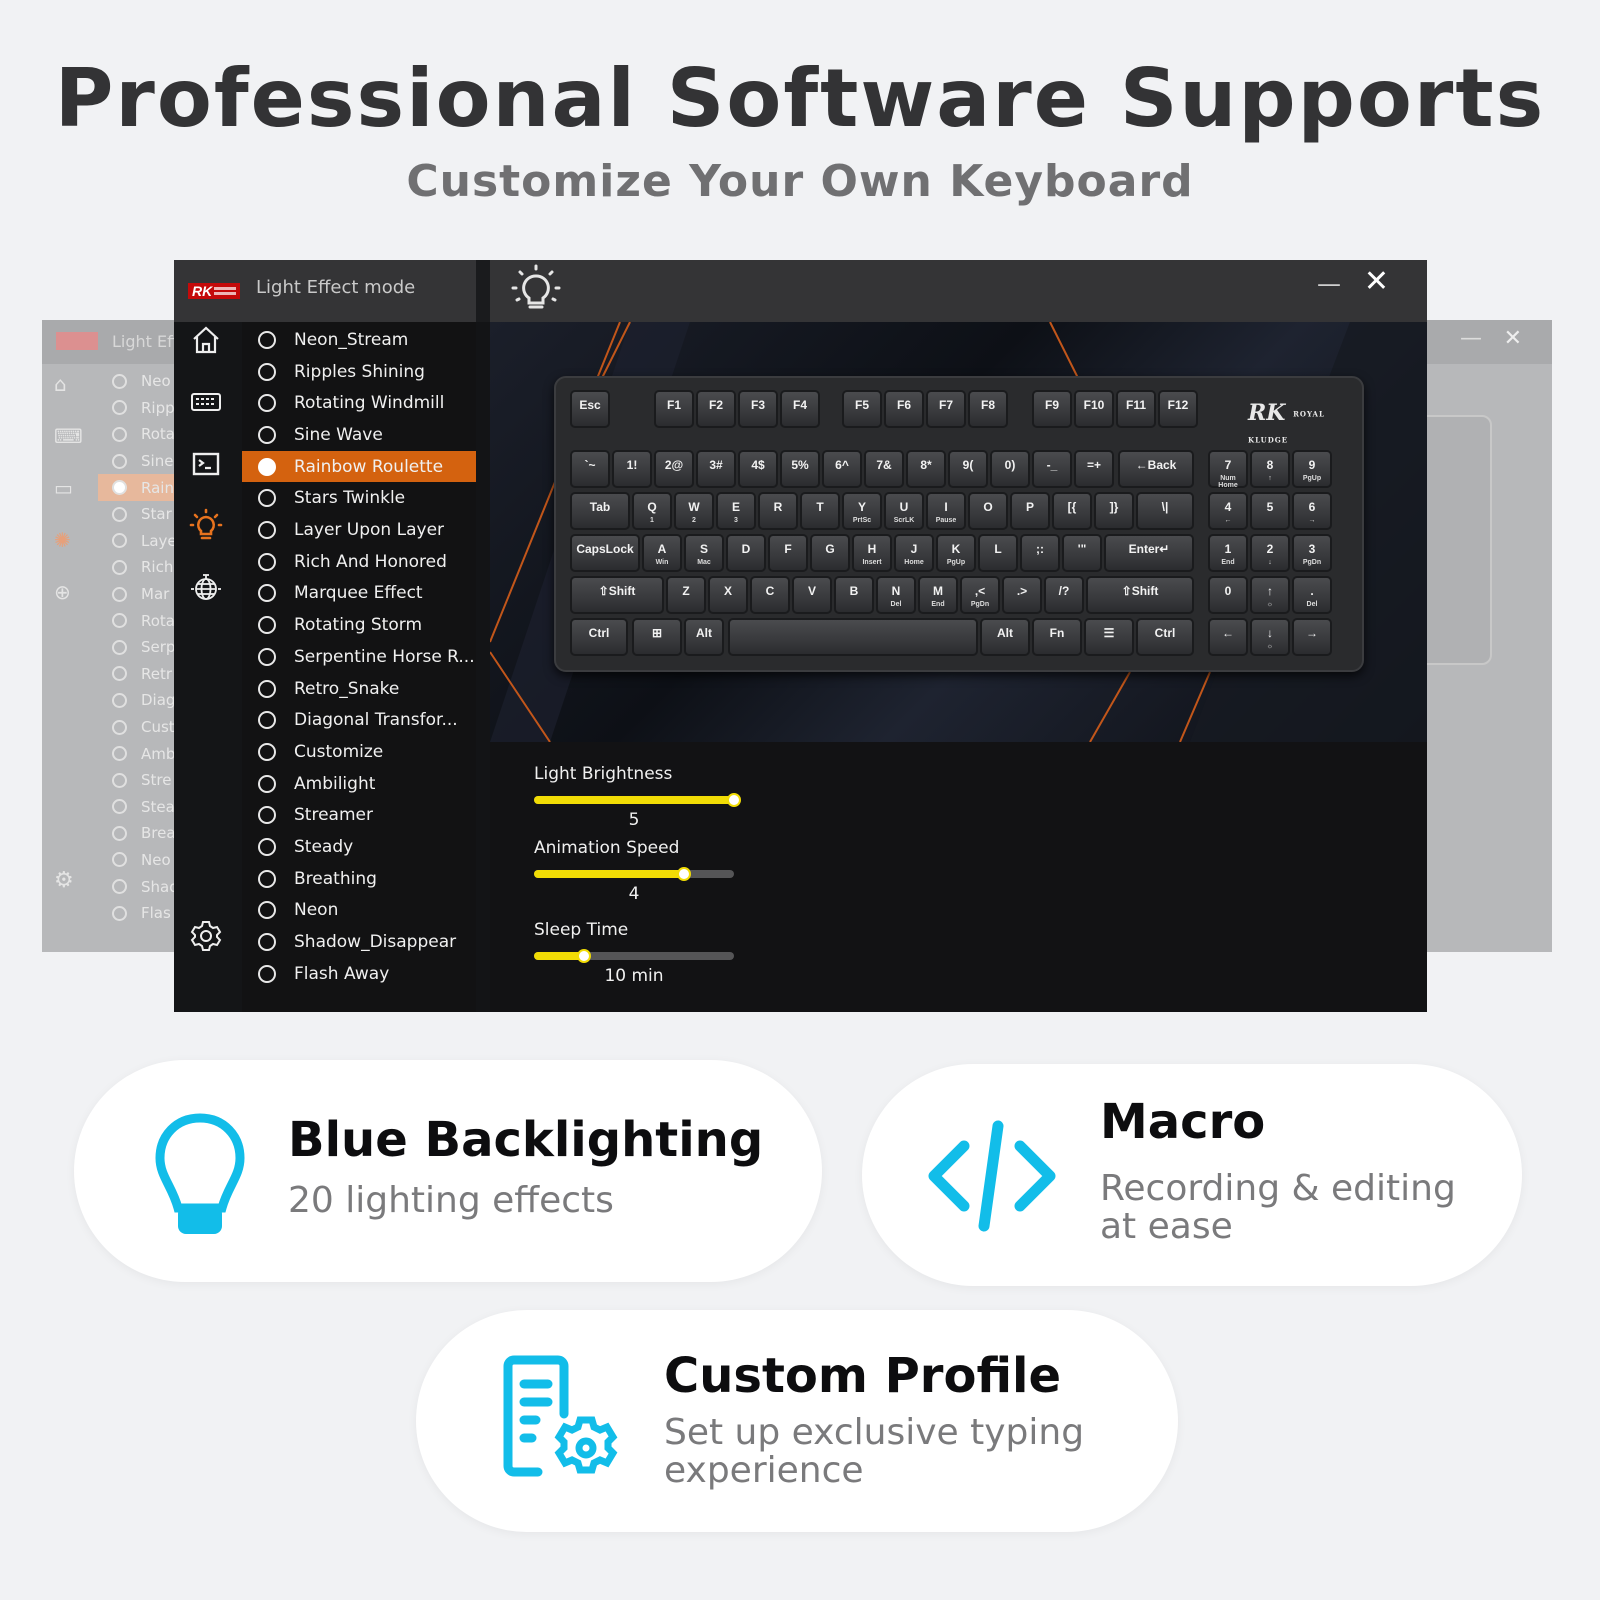 The width and height of the screenshot is (1600, 1600). I want to click on key: F, so click(788, 553).